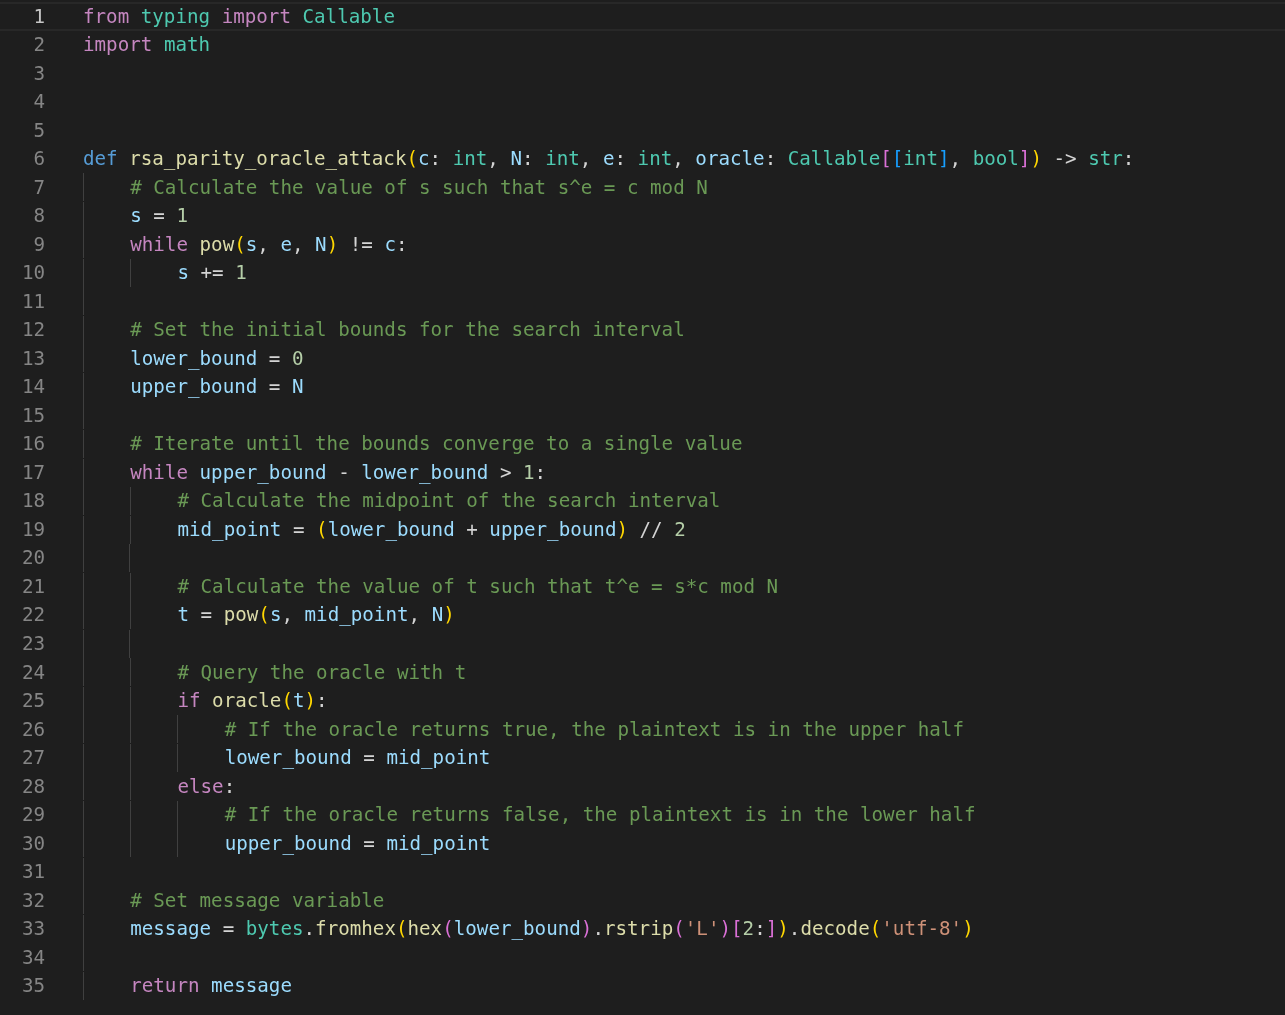  What do you see at coordinates (38, 216) in the screenshot?
I see `line-number: 8` at bounding box center [38, 216].